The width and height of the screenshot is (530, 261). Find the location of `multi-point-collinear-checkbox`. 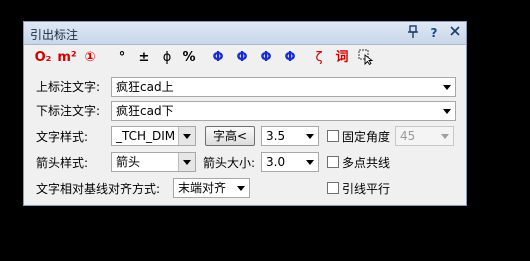

multi-point-collinear-checkbox is located at coordinates (333, 162).